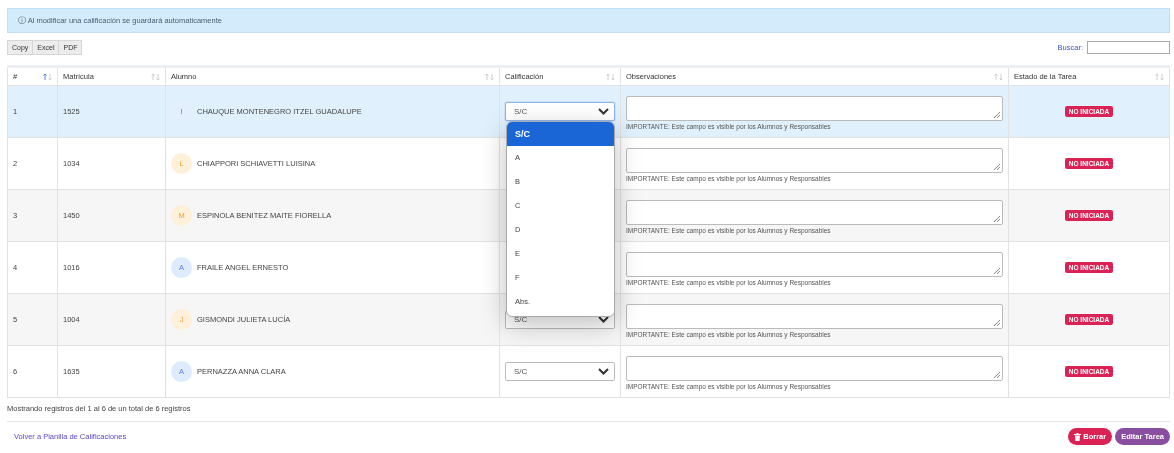 The image size is (1174, 453). What do you see at coordinates (1078, 436) in the screenshot?
I see `trash-icon` at bounding box center [1078, 436].